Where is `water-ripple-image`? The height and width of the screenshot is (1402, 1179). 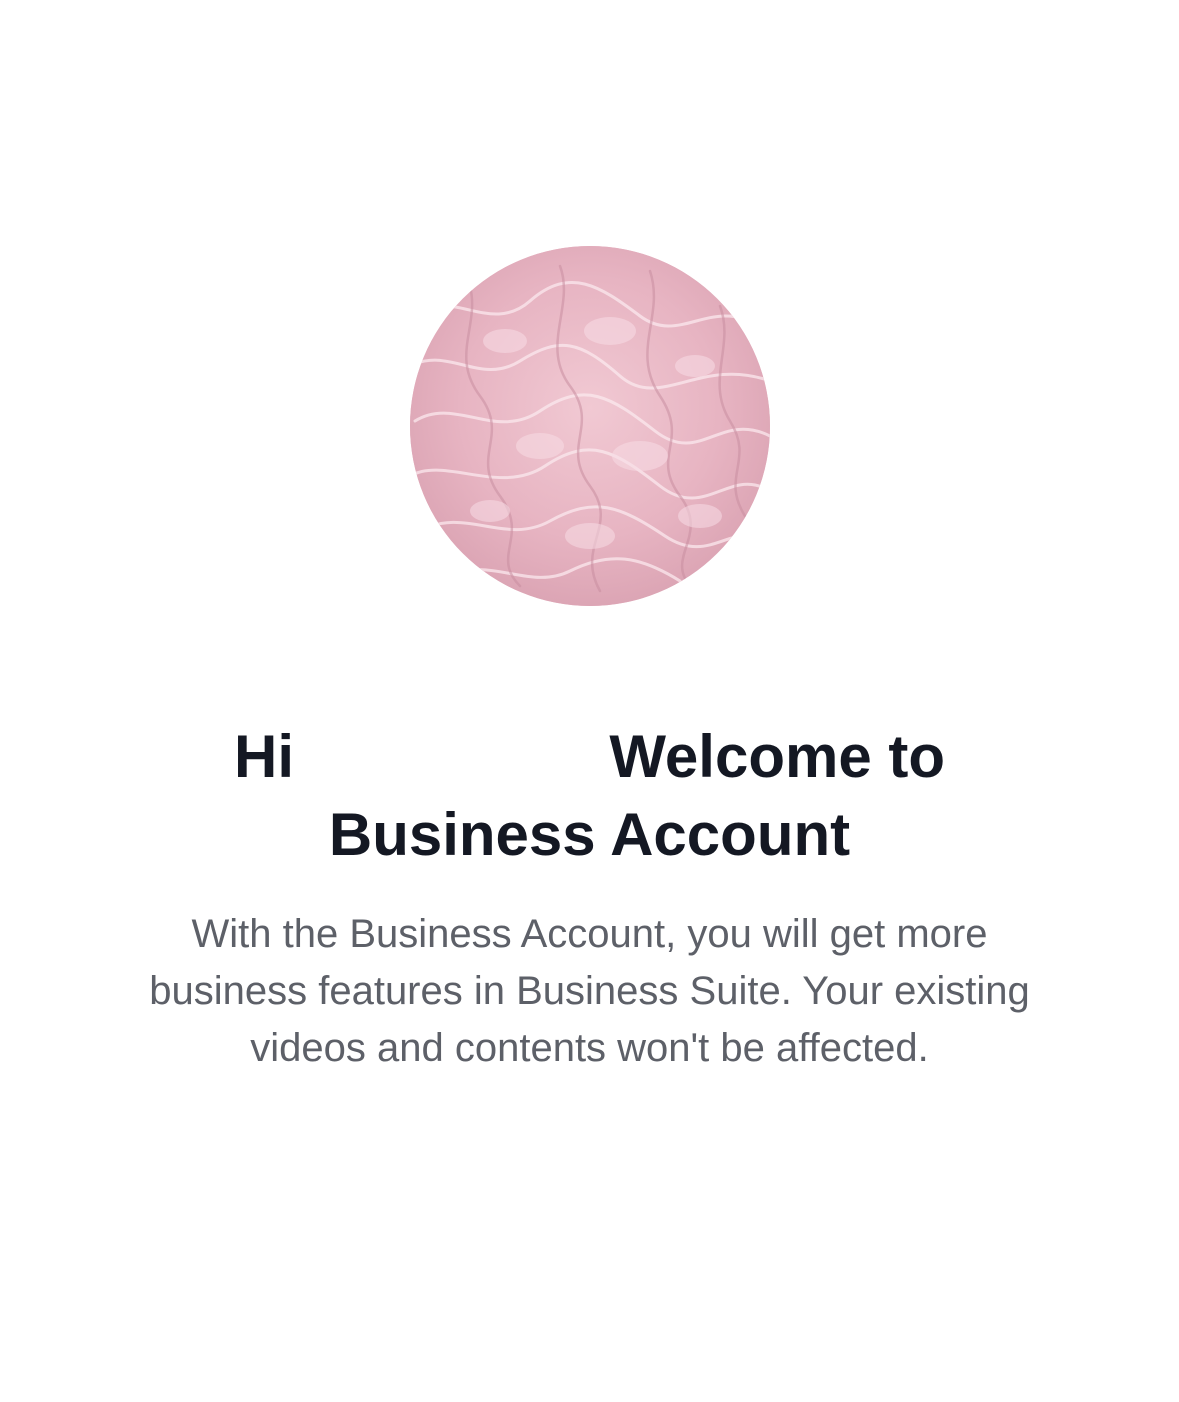 water-ripple-image is located at coordinates (590, 426).